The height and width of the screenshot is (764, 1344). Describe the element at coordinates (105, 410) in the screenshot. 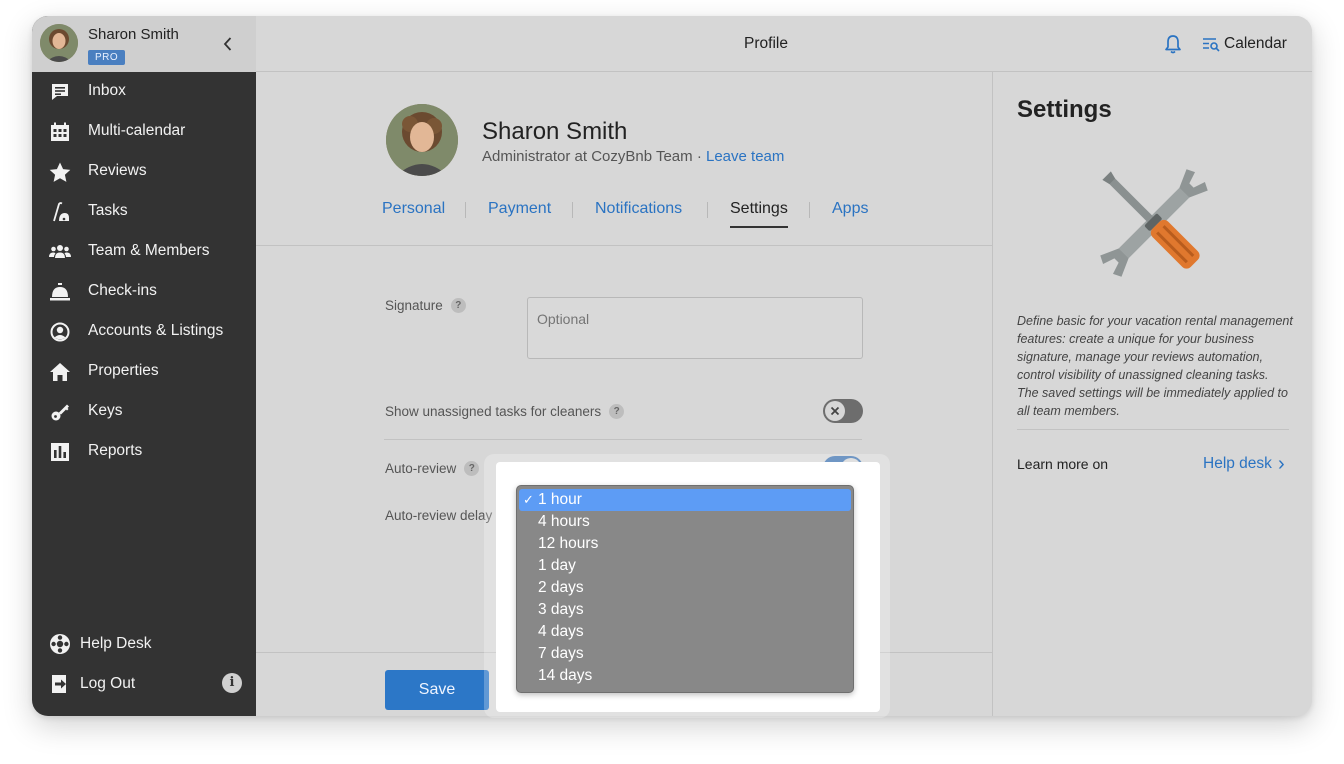

I see `sidebar-item-label: Keys` at that location.